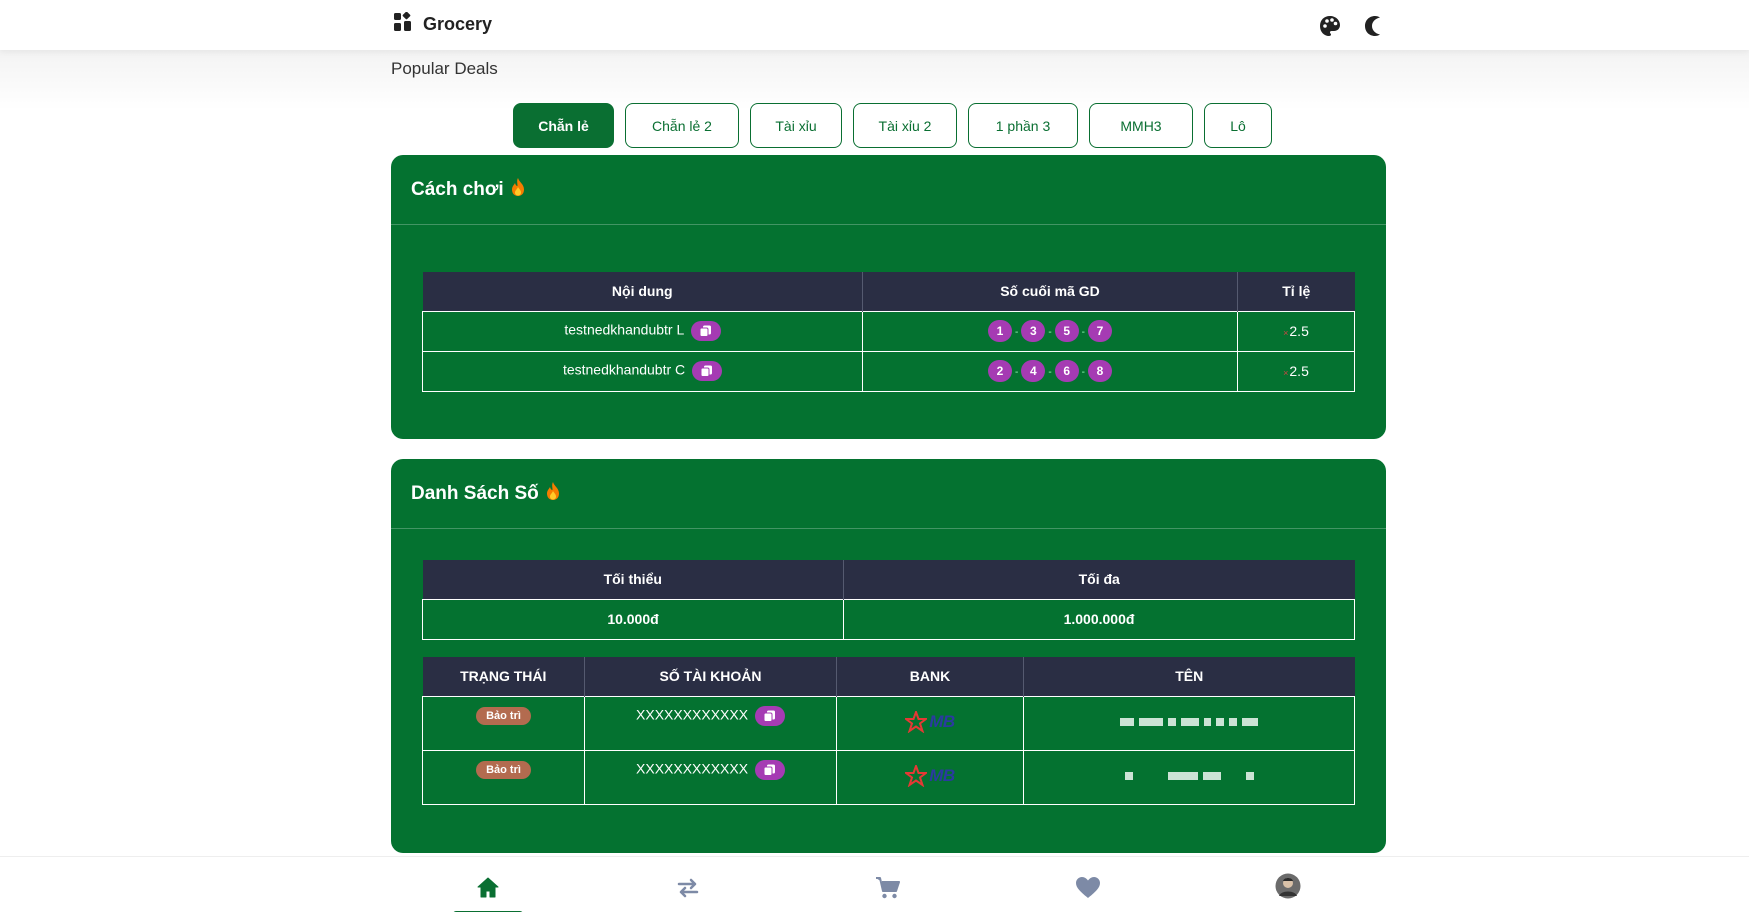 The height and width of the screenshot is (912, 1749). Describe the element at coordinates (1189, 676) in the screenshot. I see `column-header: TÊN` at that location.